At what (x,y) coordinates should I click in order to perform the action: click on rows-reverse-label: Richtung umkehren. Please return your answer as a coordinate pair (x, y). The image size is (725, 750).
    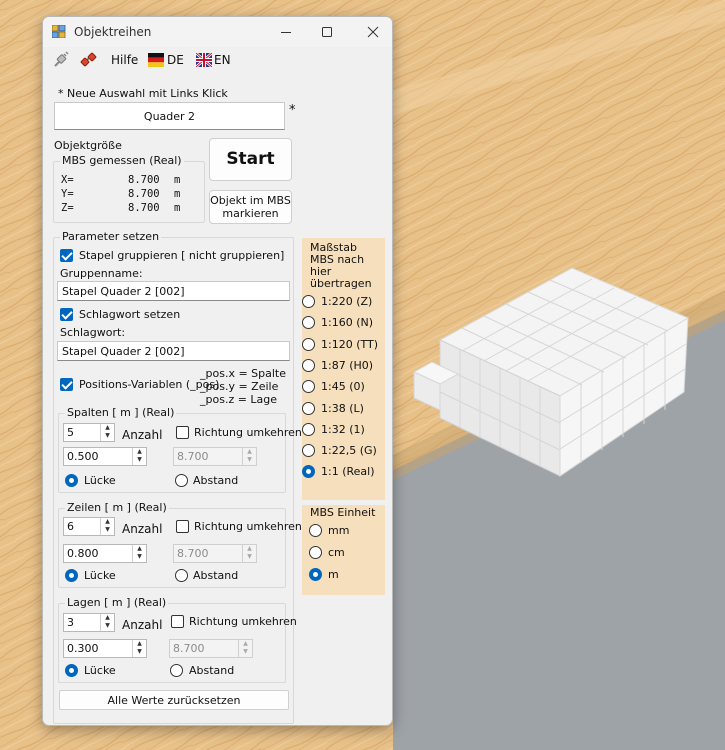
    Looking at the image, I should click on (248, 526).